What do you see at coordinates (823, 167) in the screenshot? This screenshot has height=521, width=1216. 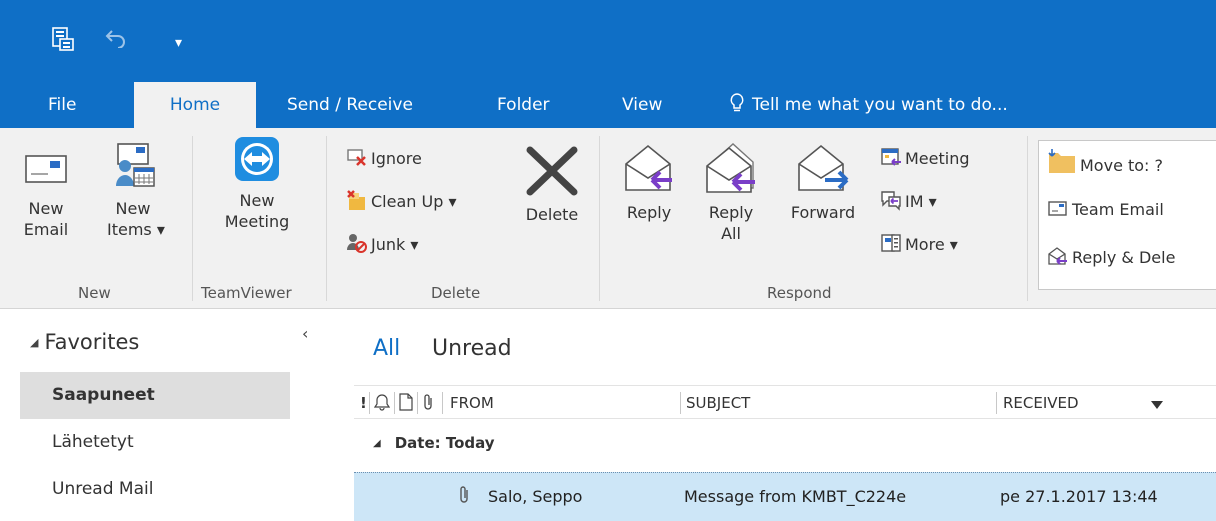 I see `forward-icon` at bounding box center [823, 167].